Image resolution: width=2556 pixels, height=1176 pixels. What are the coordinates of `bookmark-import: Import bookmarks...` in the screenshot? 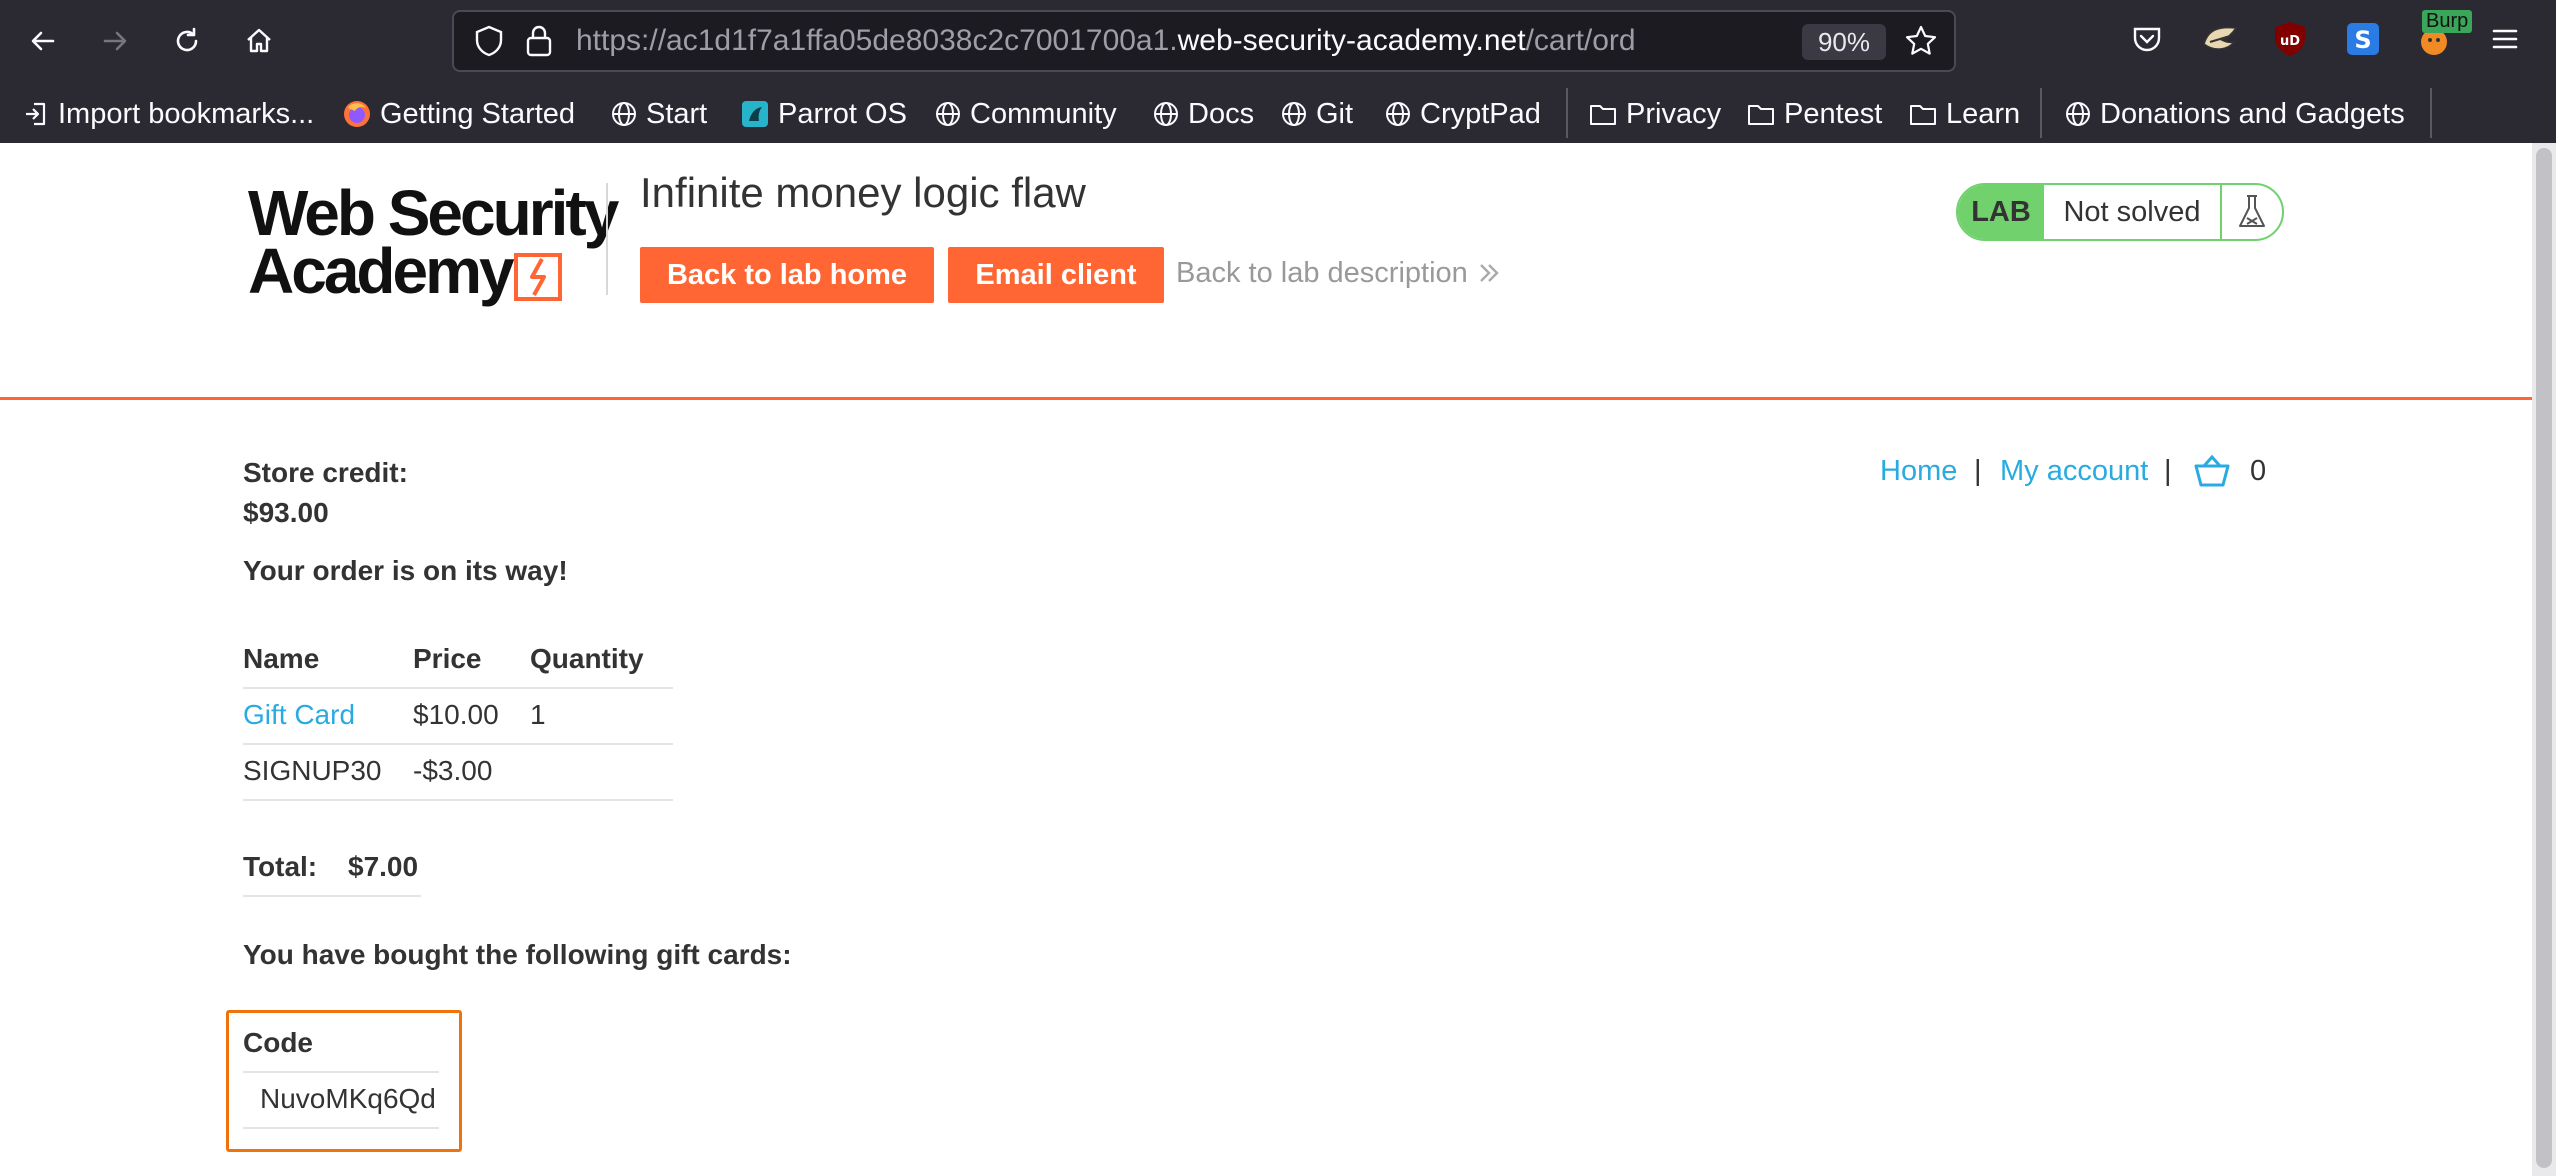 It's located at (168, 114).